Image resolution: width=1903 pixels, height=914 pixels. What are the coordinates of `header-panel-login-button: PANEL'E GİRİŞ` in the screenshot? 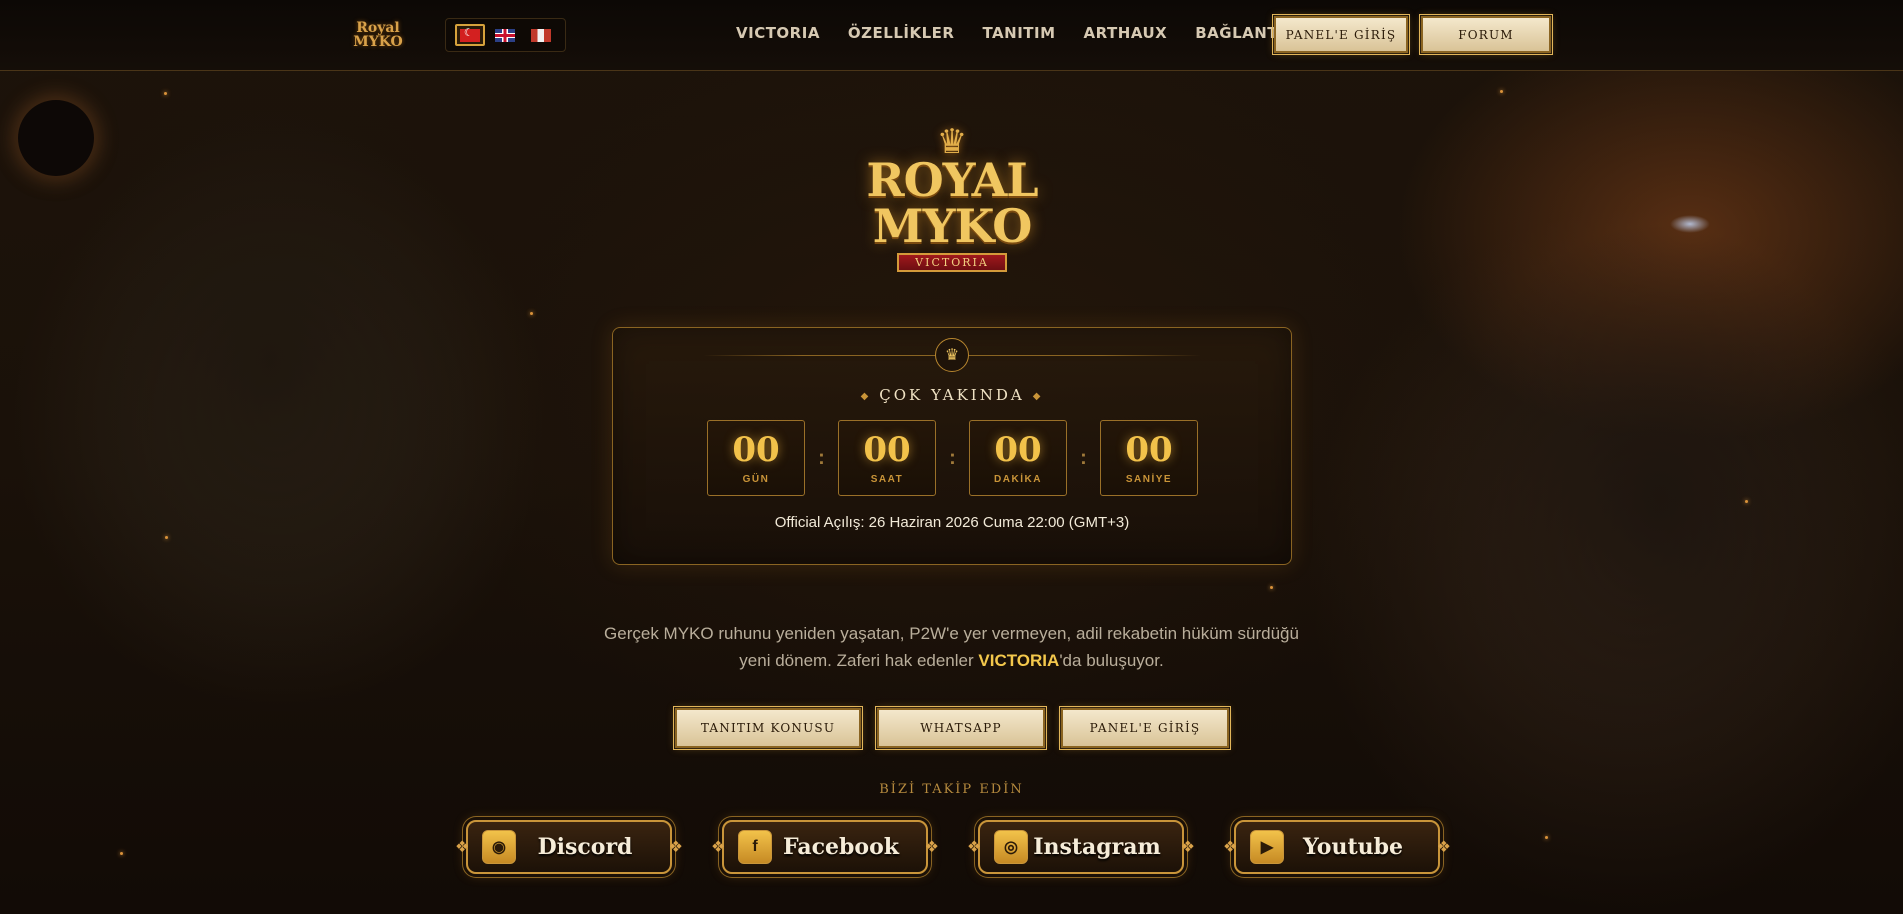 It's located at (1341, 34).